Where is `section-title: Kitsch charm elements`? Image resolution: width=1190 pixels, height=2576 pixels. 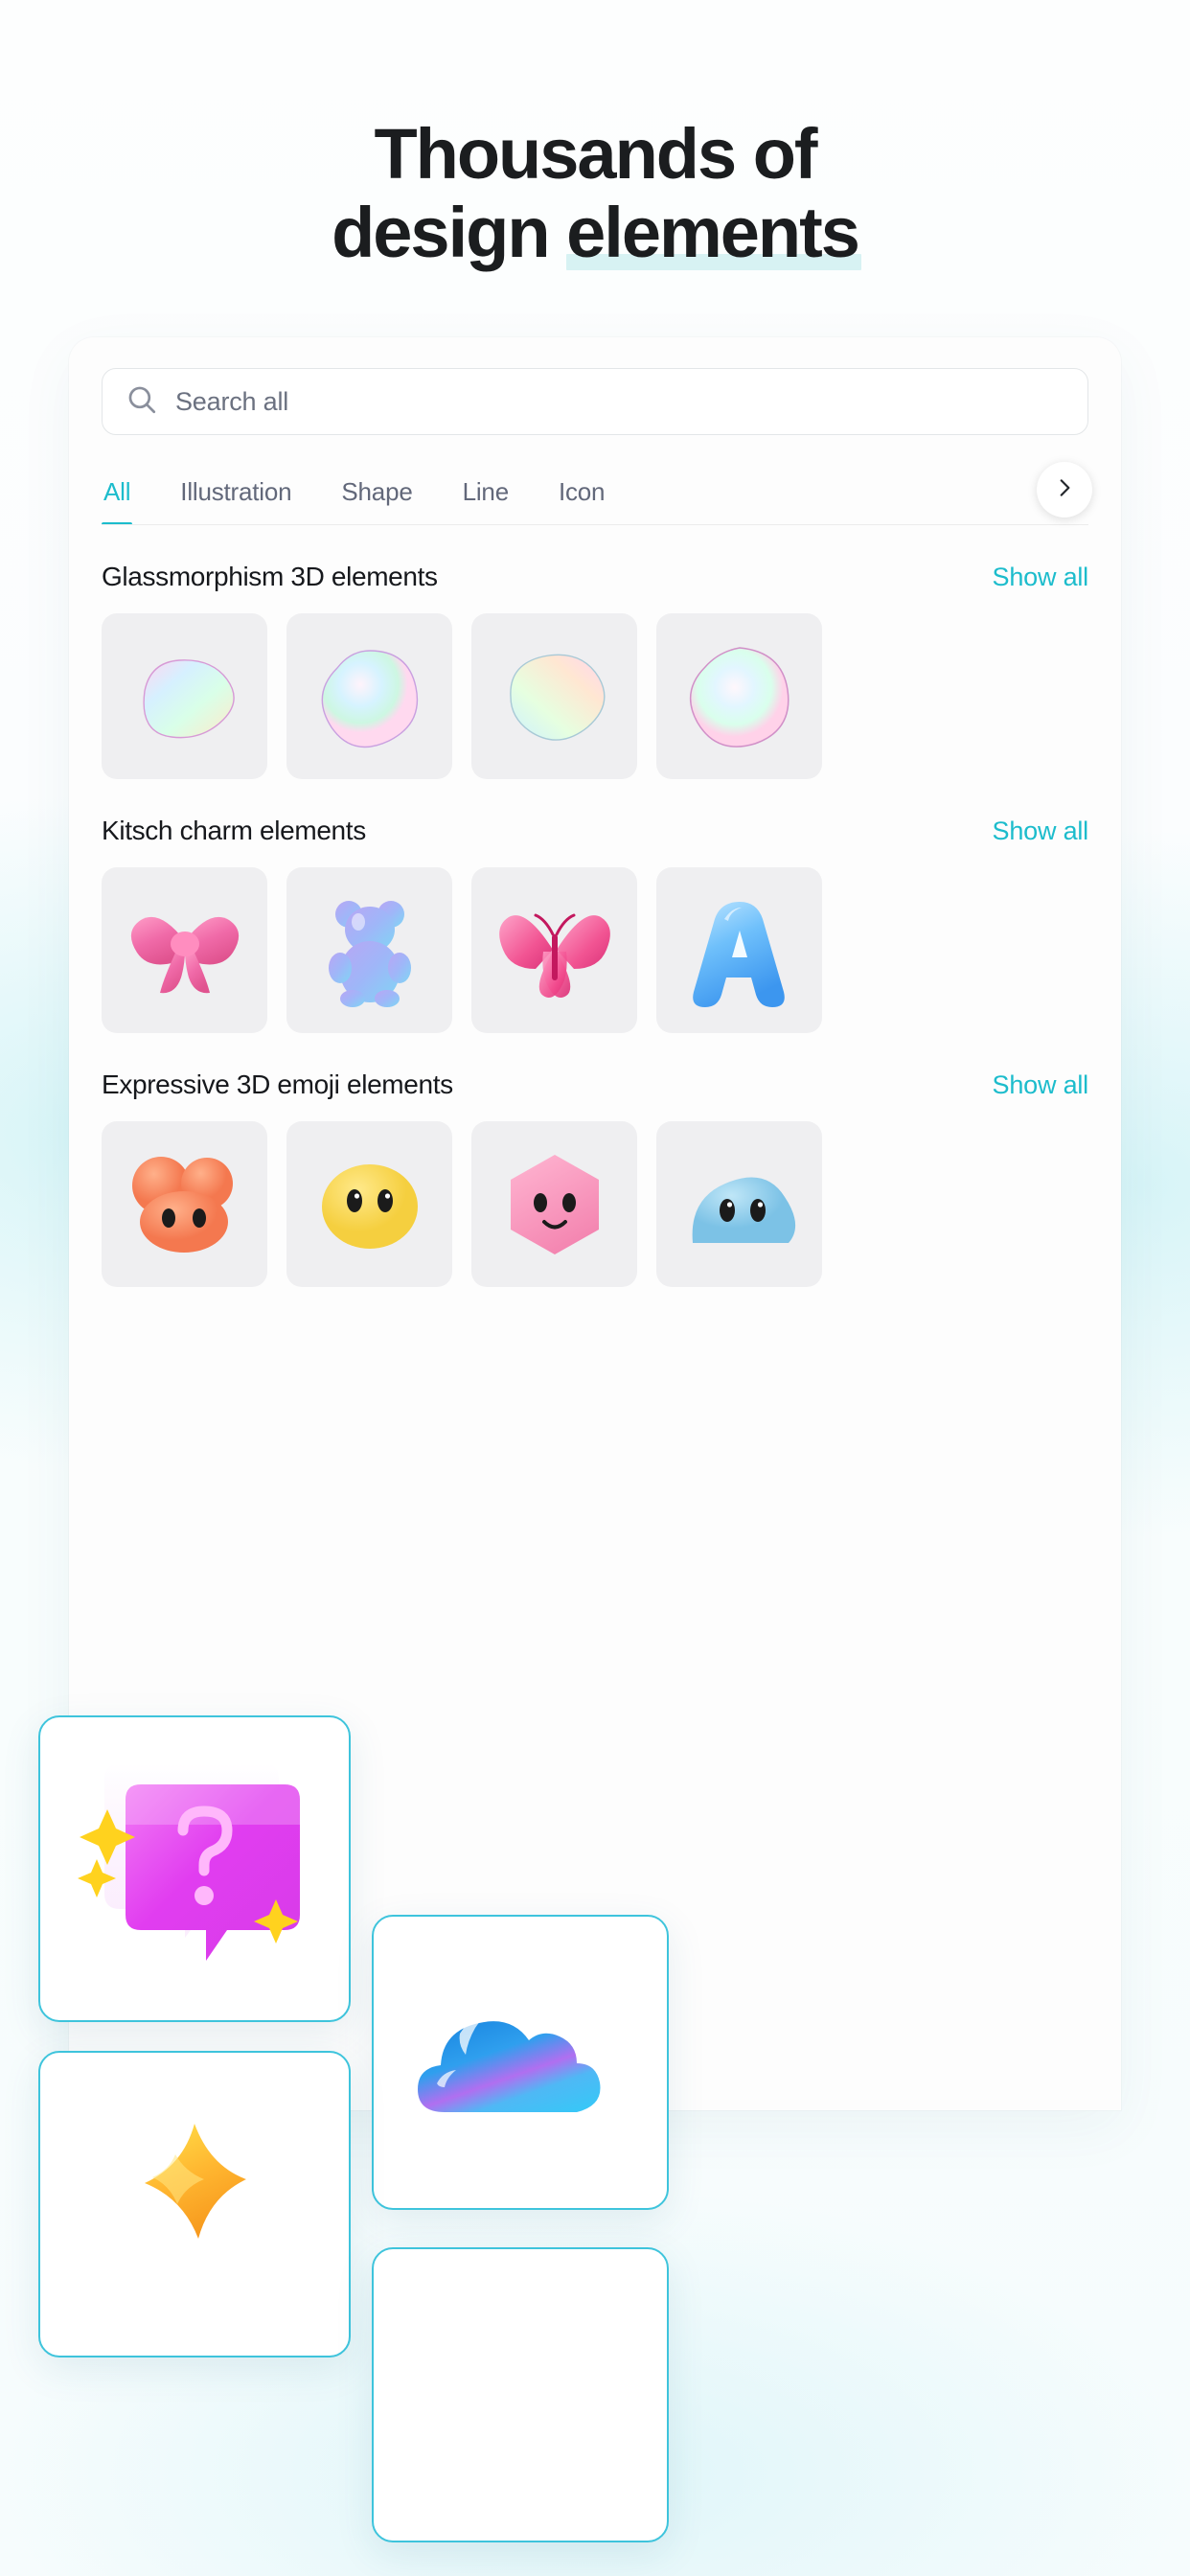
section-title: Kitsch charm elements is located at coordinates (234, 830).